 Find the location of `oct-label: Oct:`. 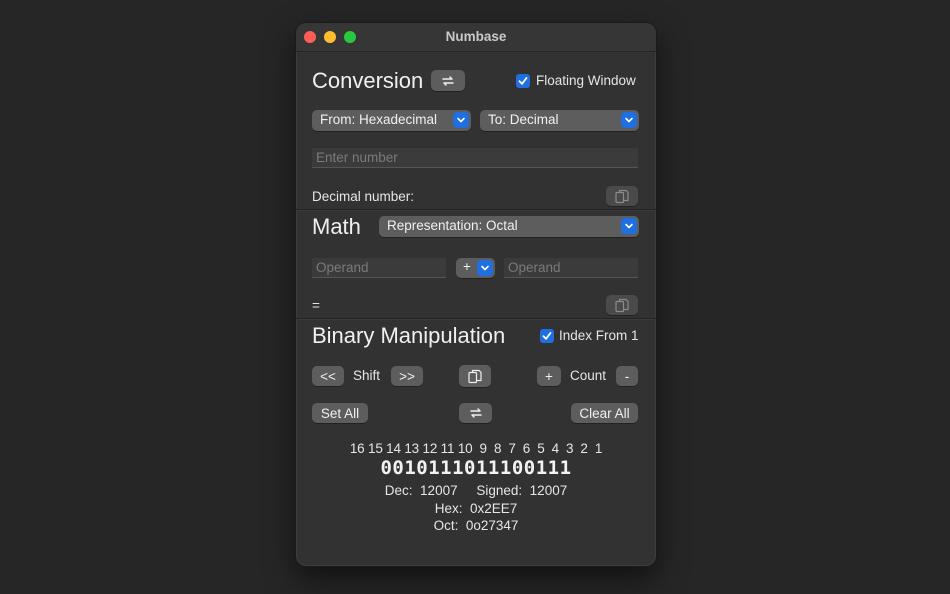

oct-label: Oct: is located at coordinates (446, 525).